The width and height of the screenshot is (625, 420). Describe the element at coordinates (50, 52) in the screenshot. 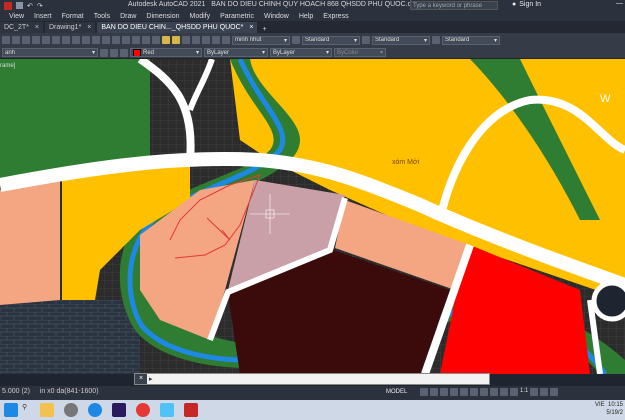

I see `layer-dropdown: anh ▾` at that location.